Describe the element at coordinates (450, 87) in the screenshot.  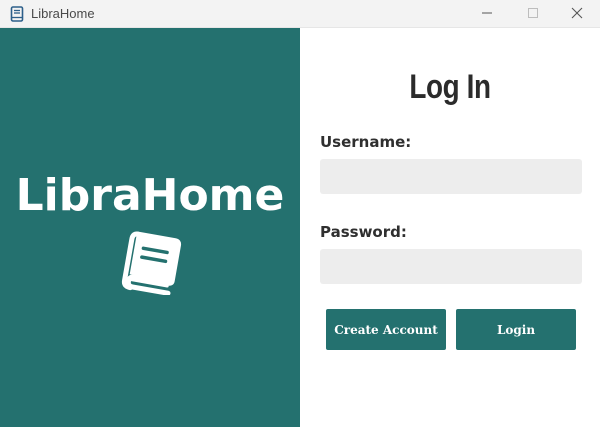
I see `login-heading: Log In` at that location.